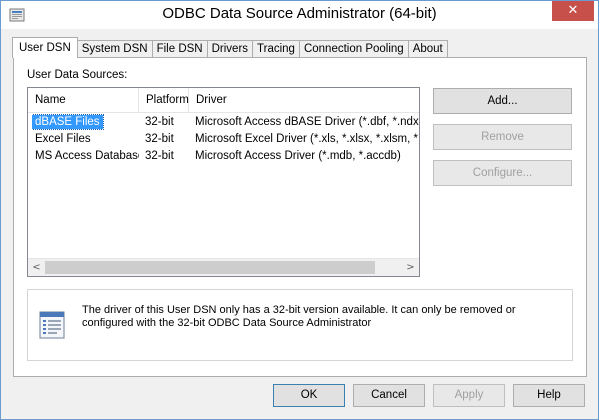 This screenshot has width=599, height=420. I want to click on dsn-driver: Microsoft Access Driver (*.mdb, *.accdb), so click(298, 156).